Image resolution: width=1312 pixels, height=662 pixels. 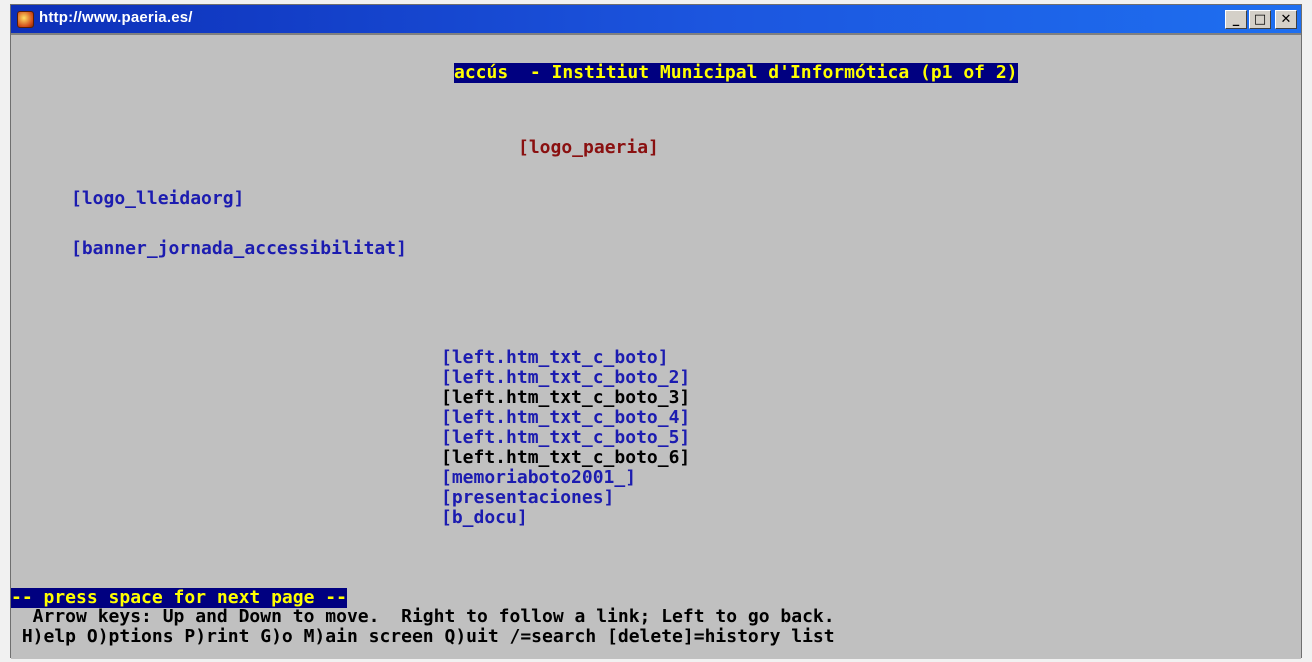 What do you see at coordinates (239, 249) in the screenshot?
I see `banner-link: [banner_jornada_accessibilitat]` at bounding box center [239, 249].